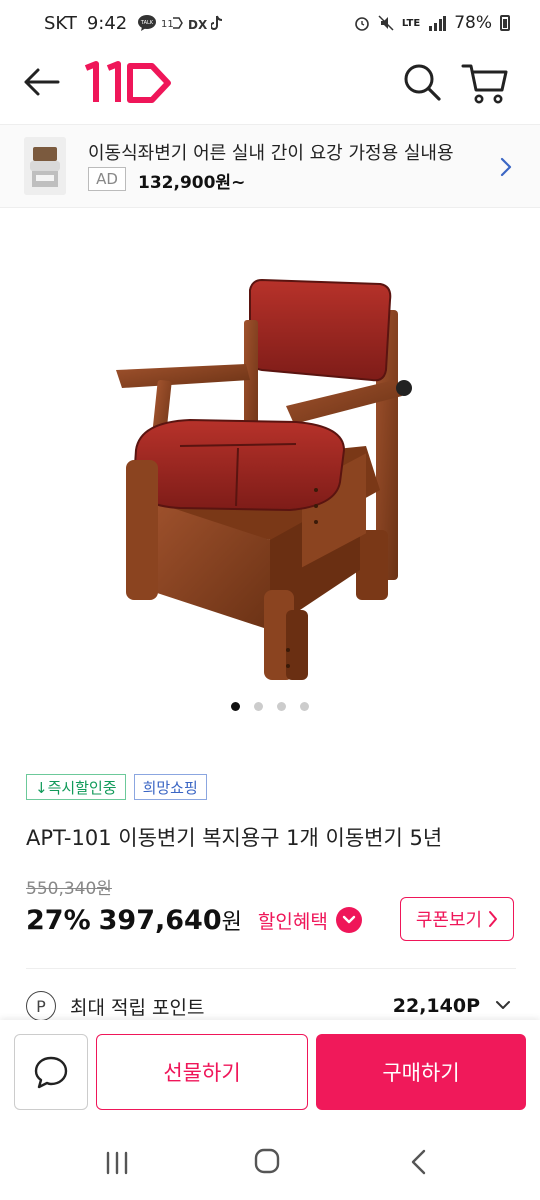 Image resolution: width=540 pixels, height=1200 pixels. I want to click on svg-text: DX, so click(197, 25).